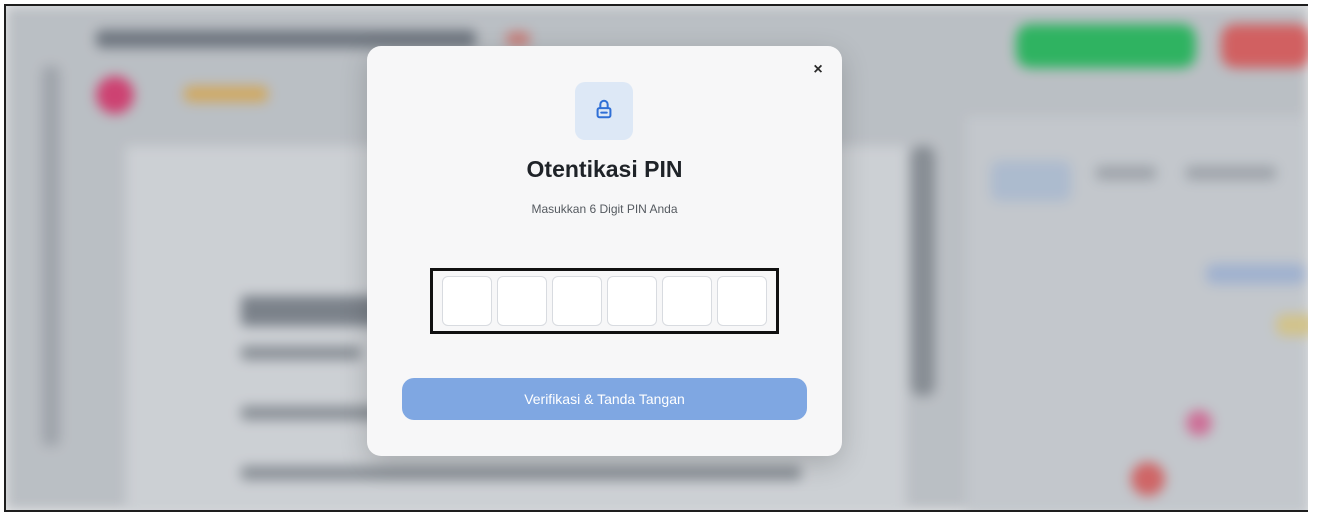  What do you see at coordinates (604, 209) in the screenshot?
I see `modal-subtitle: Masukkan 6 Digit PIN Anda` at bounding box center [604, 209].